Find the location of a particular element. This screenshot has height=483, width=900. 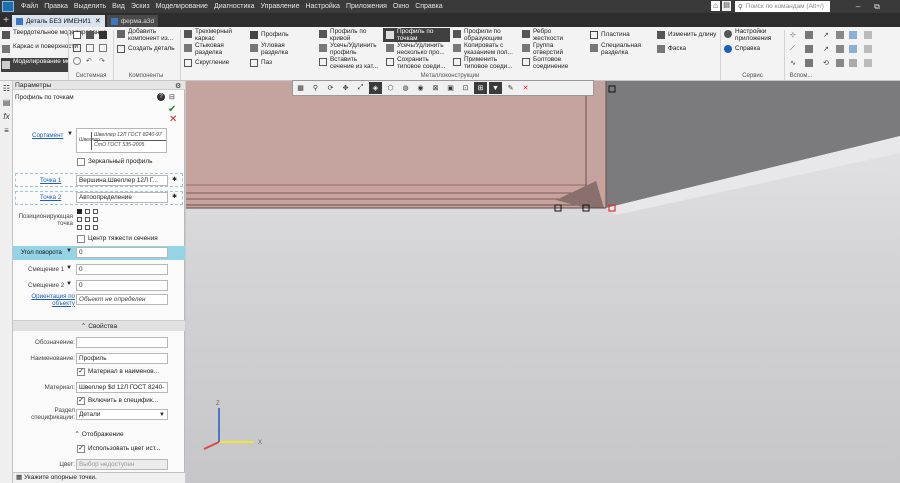

hole-group-button: Группа отверстий is located at coordinates (555, 49).